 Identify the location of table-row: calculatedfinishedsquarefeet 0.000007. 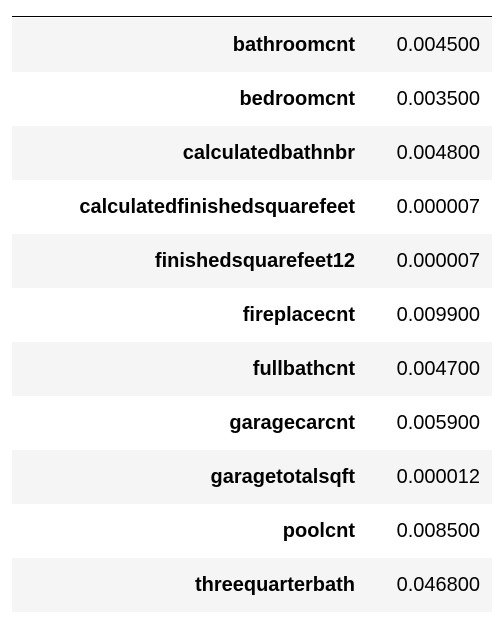
(252, 207).